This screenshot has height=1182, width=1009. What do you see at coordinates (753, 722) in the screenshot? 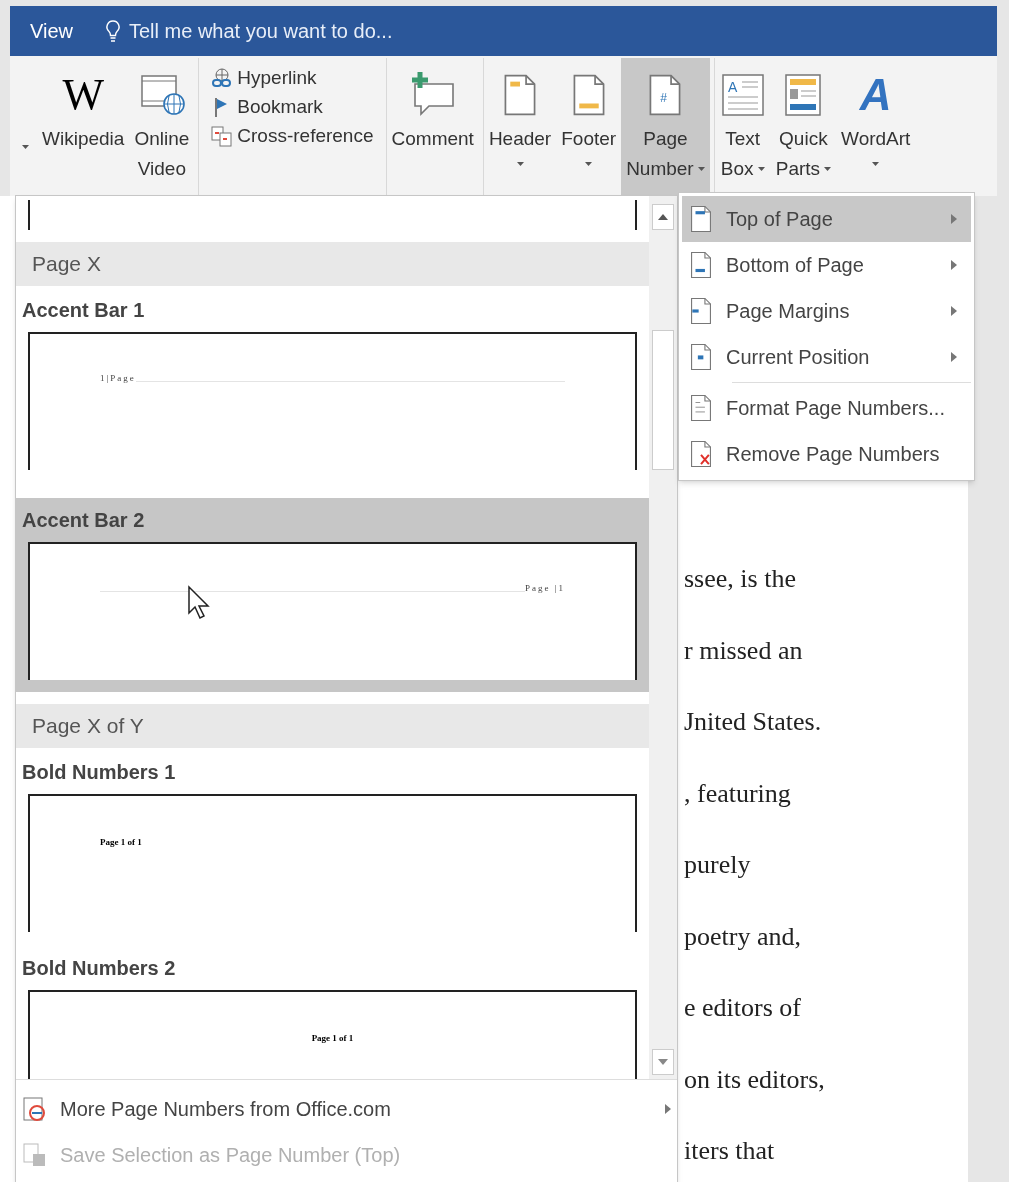
I see `document-text: Jnited States.` at bounding box center [753, 722].